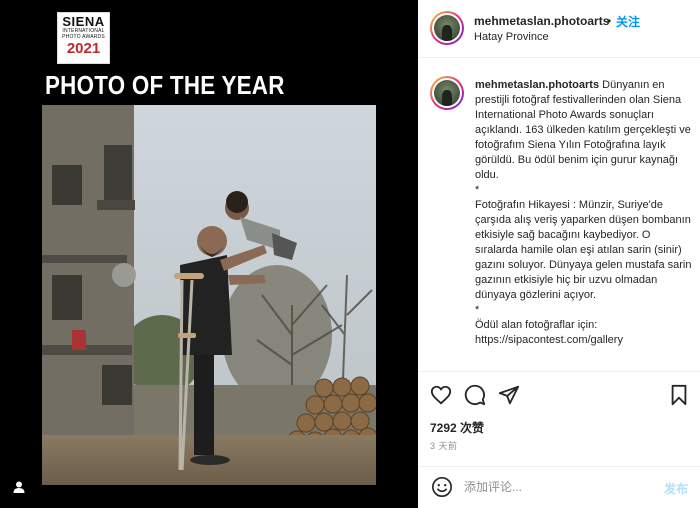 The width and height of the screenshot is (700, 508). What do you see at coordinates (441, 395) in the screenshot?
I see `heart-icon` at bounding box center [441, 395].